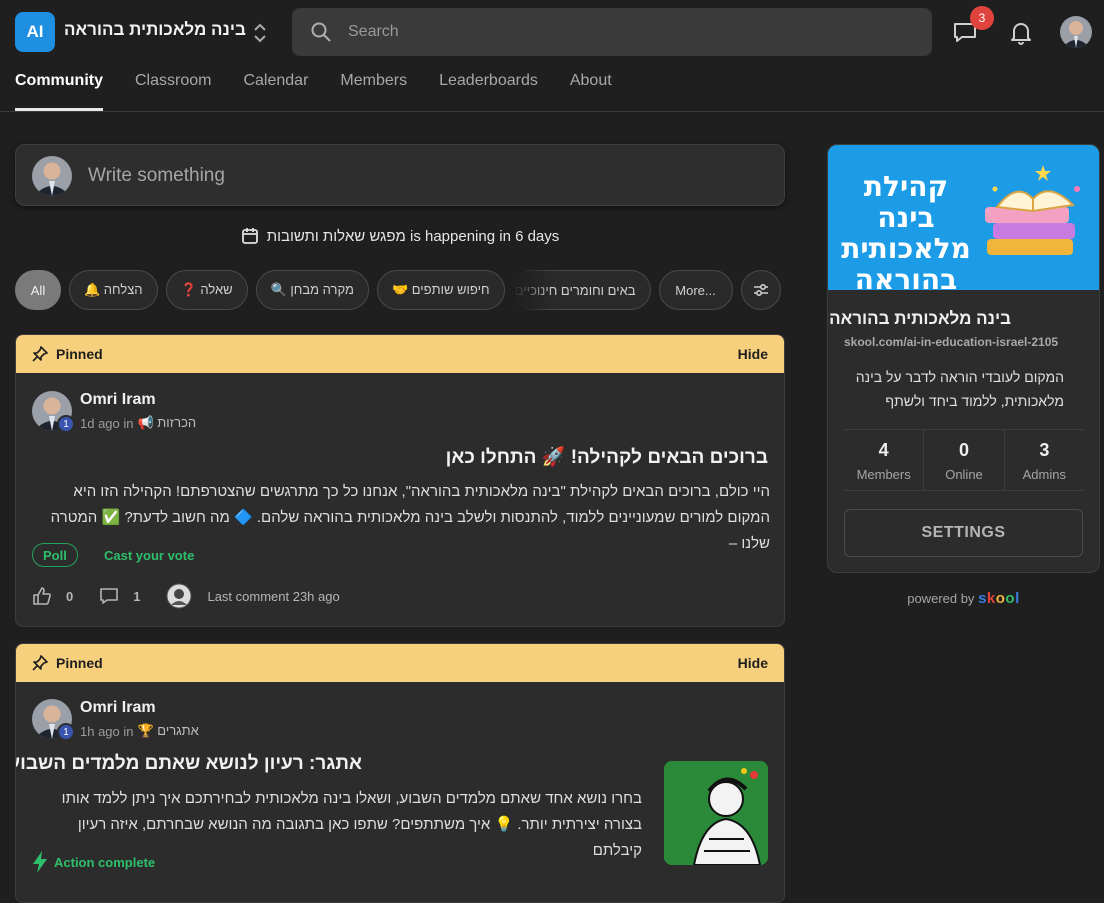 The width and height of the screenshot is (1104, 903). What do you see at coordinates (55, 555) in the screenshot?
I see `poll-pill: Poll` at bounding box center [55, 555].